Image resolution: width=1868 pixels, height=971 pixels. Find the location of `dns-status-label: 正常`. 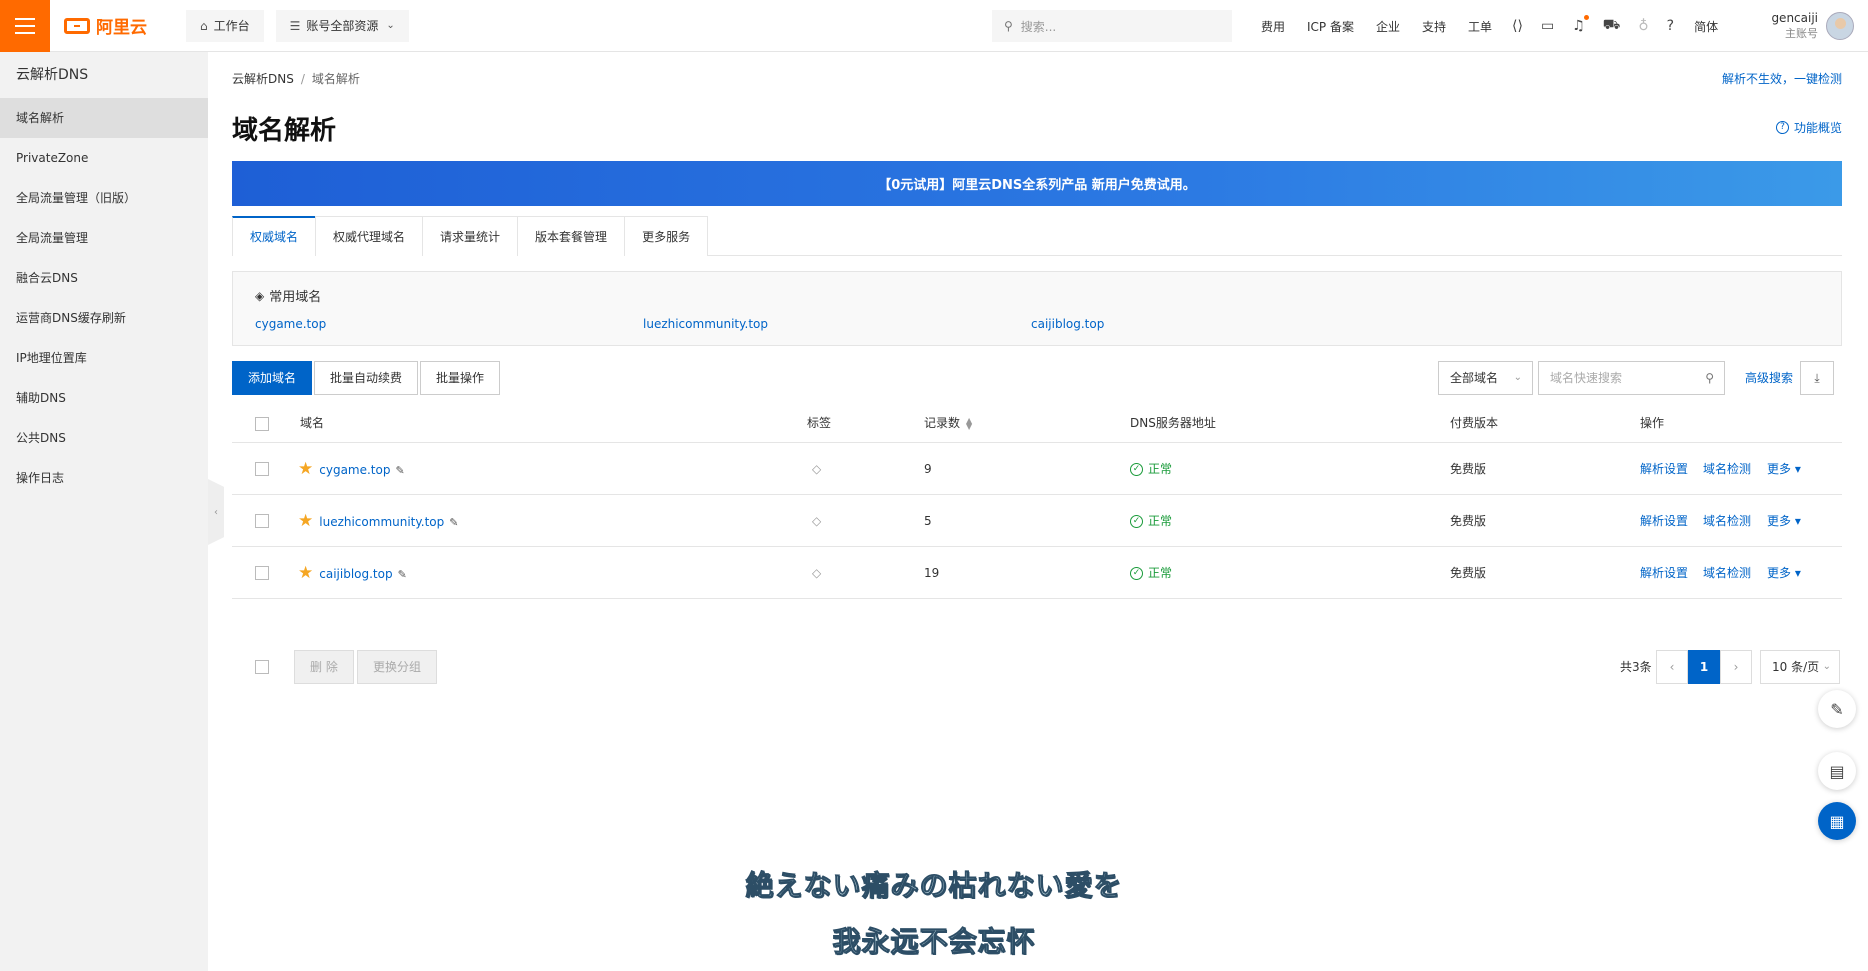

dns-status-label: 正常 is located at coordinates (1160, 521).